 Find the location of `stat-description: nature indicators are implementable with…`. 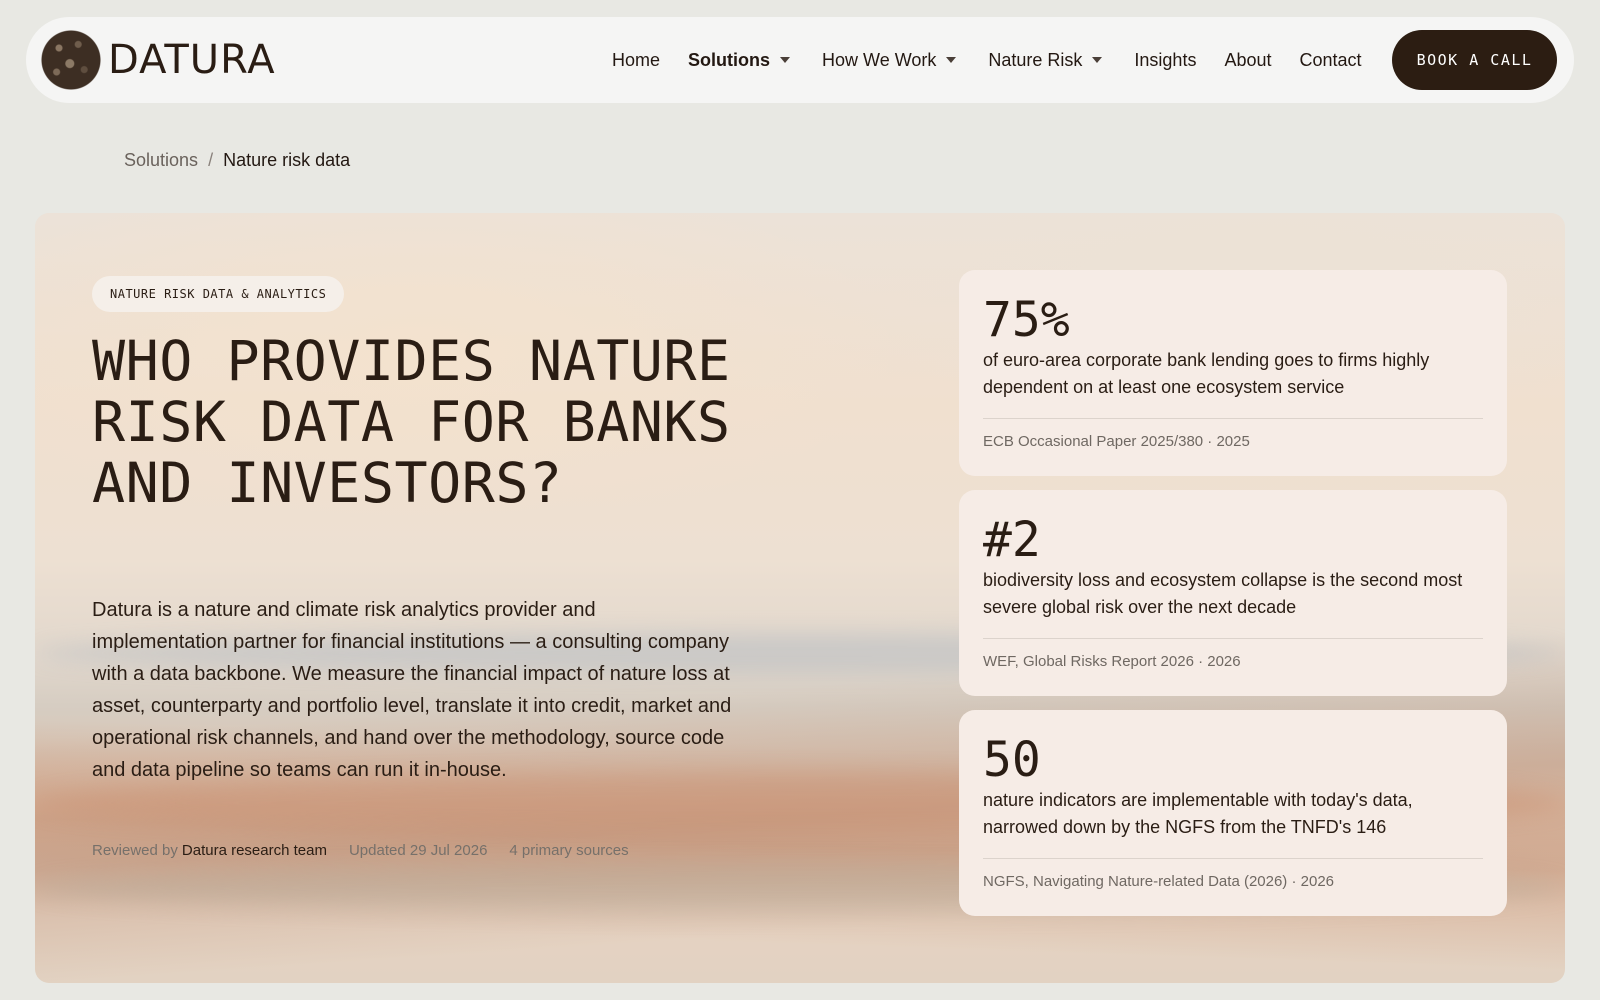

stat-description: nature indicators are implementable with… is located at coordinates (1198, 813).